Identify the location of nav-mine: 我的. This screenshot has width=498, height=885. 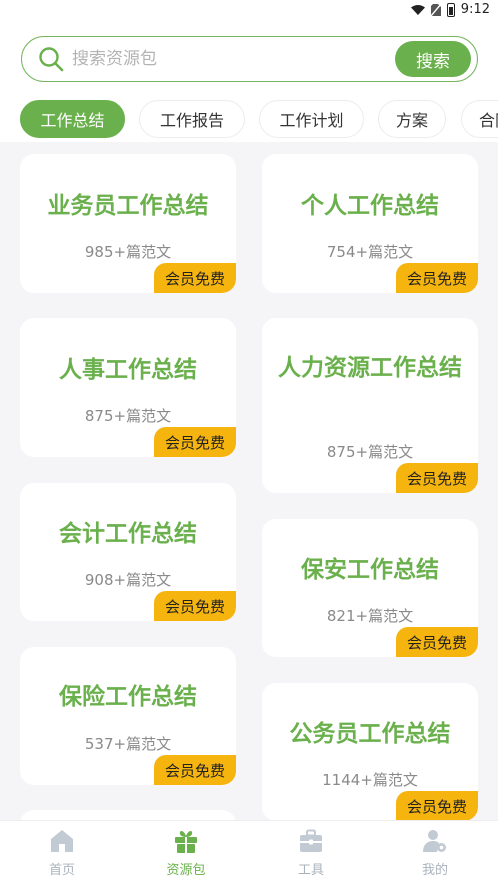
(435, 853).